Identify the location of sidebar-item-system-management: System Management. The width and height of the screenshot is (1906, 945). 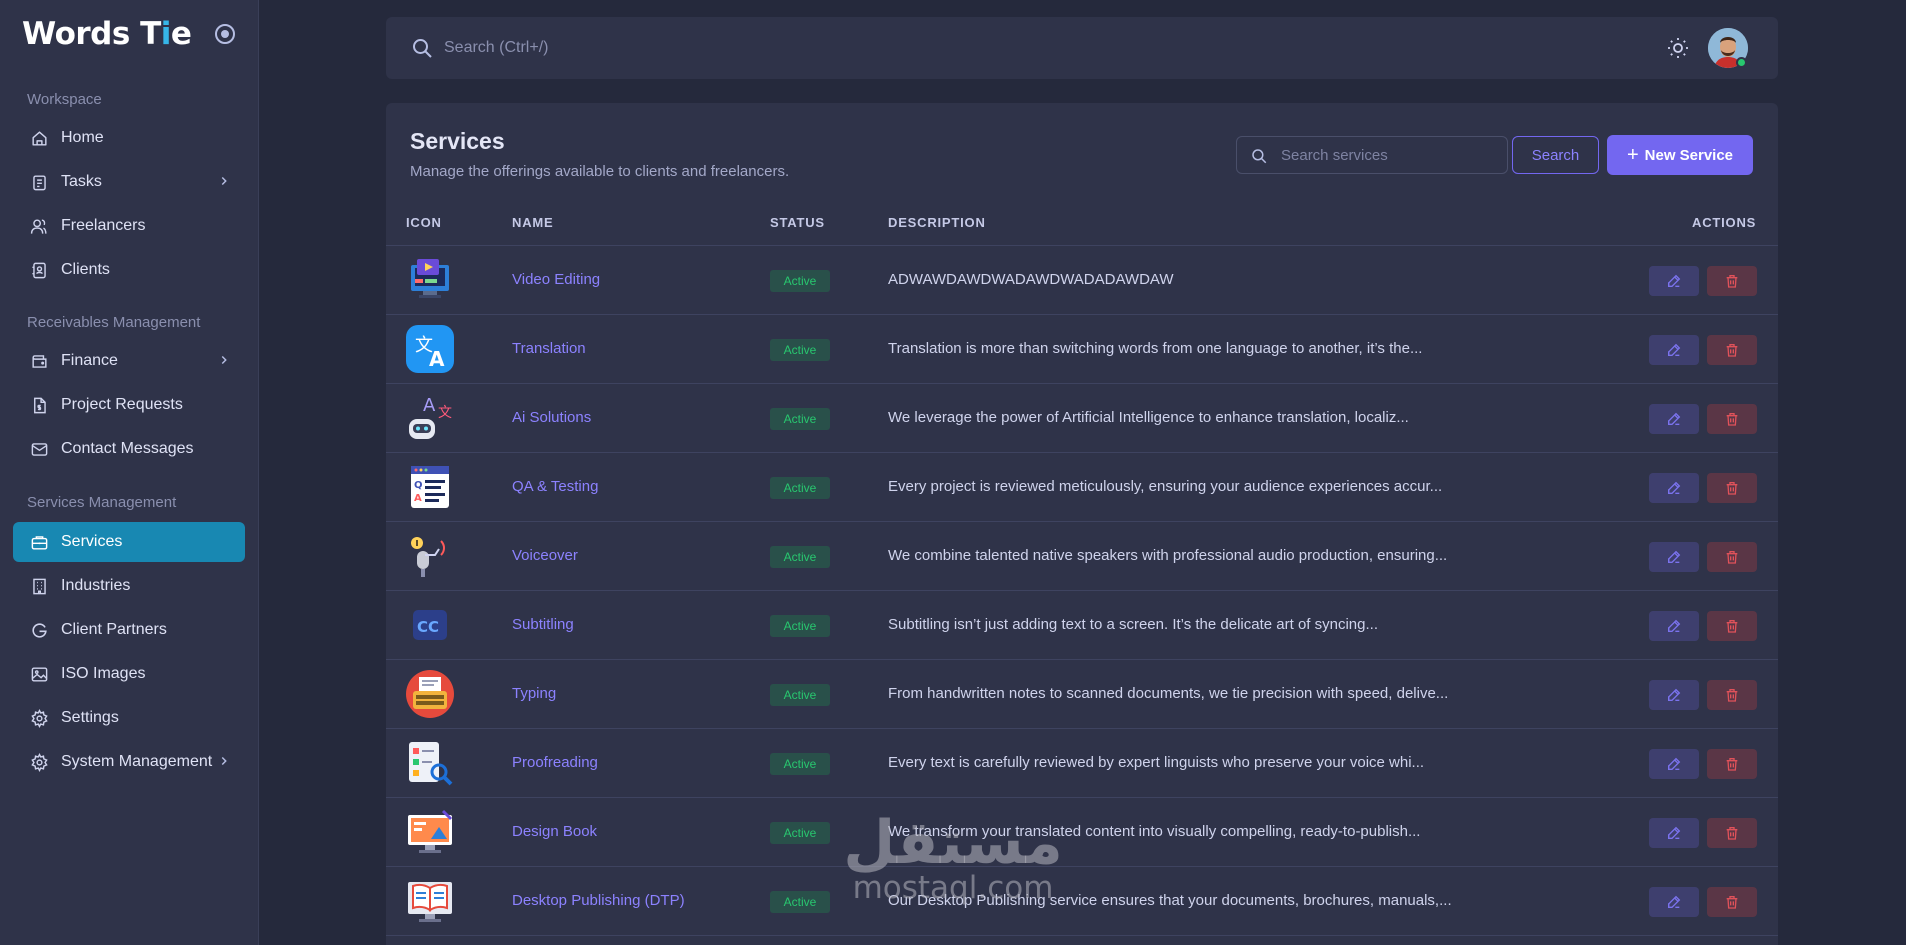
(129, 762).